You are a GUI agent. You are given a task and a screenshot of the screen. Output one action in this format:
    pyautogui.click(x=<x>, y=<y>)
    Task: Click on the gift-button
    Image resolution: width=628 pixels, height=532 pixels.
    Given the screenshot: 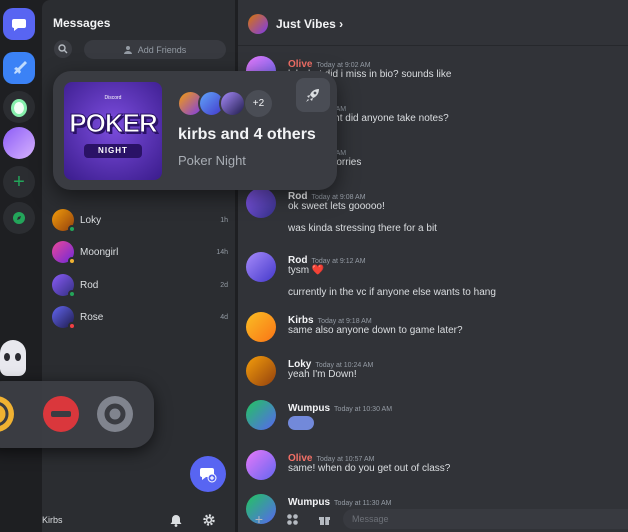 What is the action you would take?
    pyautogui.click(x=324, y=519)
    